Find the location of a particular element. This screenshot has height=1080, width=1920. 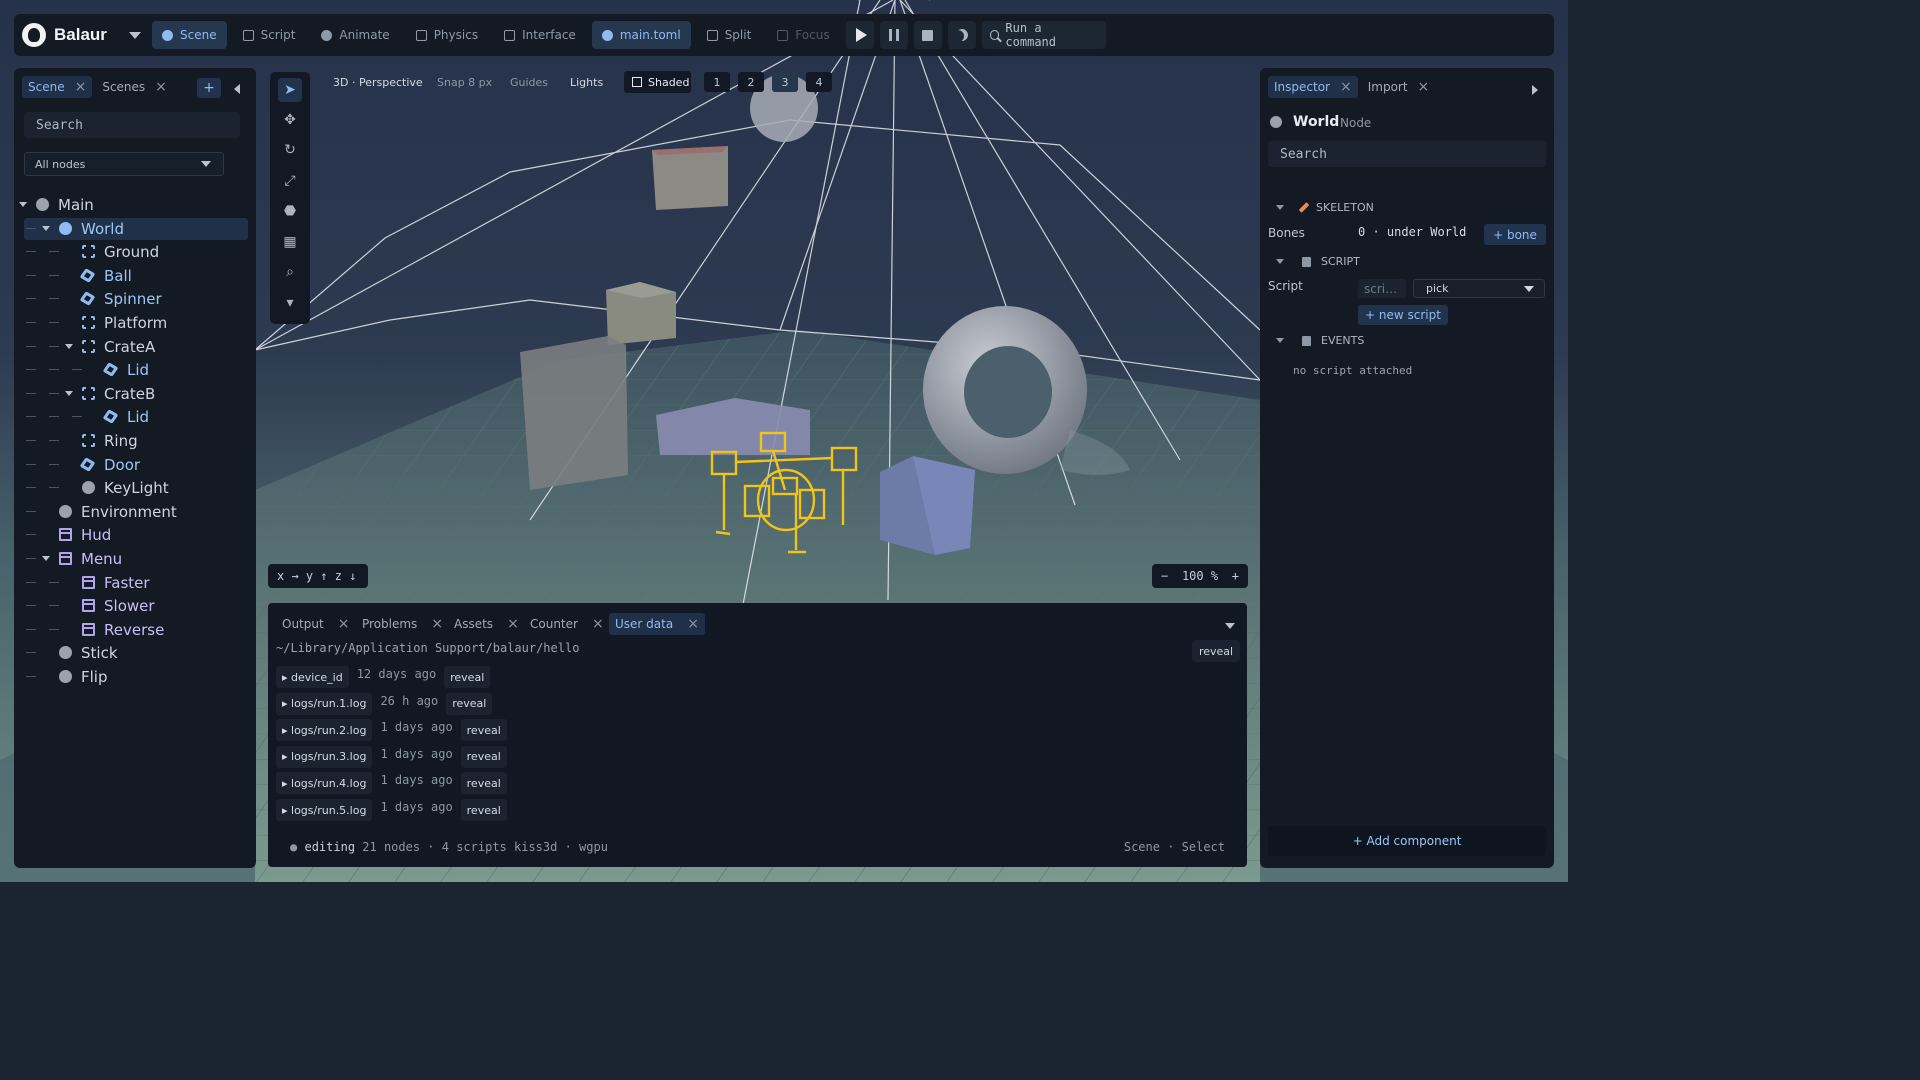

tree-node-environment: Environment is located at coordinates (136, 512).